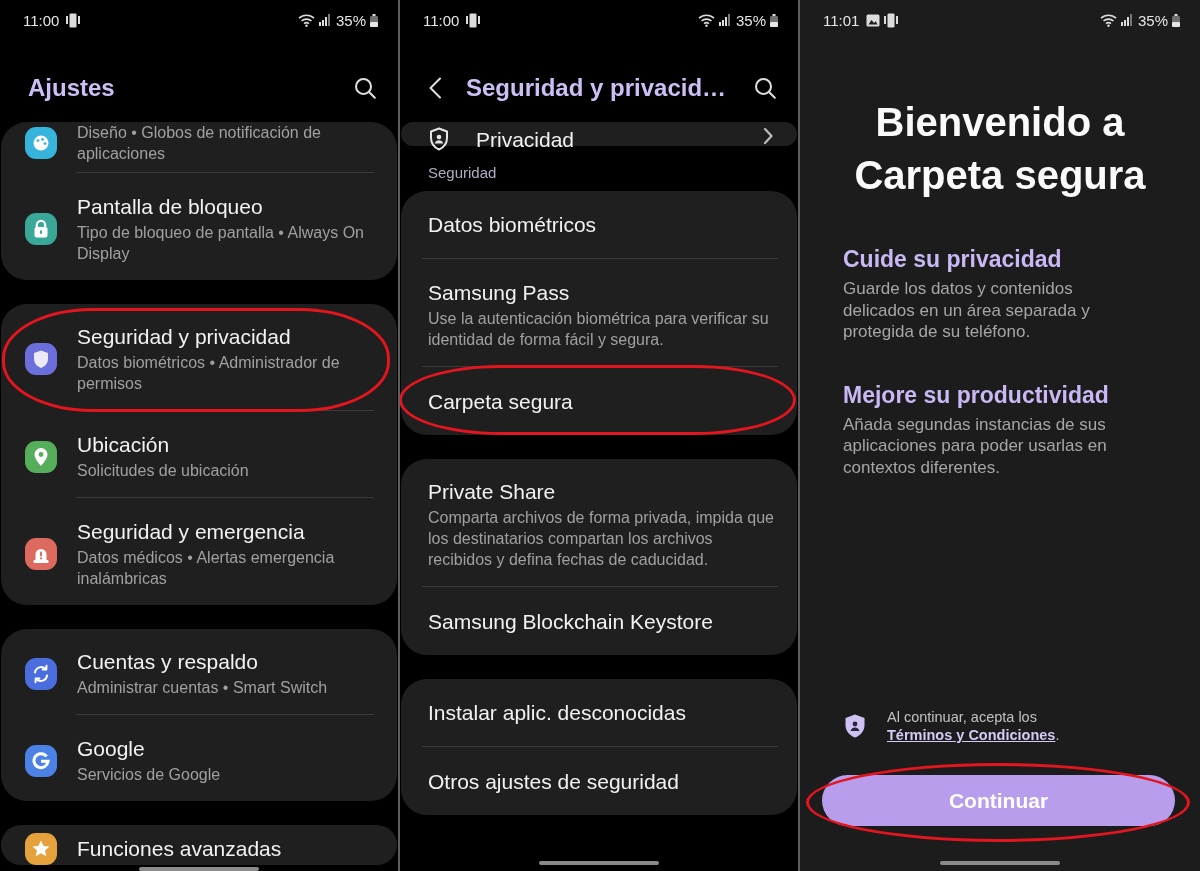  What do you see at coordinates (603, 225) in the screenshot?
I see `item-title: Datos biométricos` at bounding box center [603, 225].